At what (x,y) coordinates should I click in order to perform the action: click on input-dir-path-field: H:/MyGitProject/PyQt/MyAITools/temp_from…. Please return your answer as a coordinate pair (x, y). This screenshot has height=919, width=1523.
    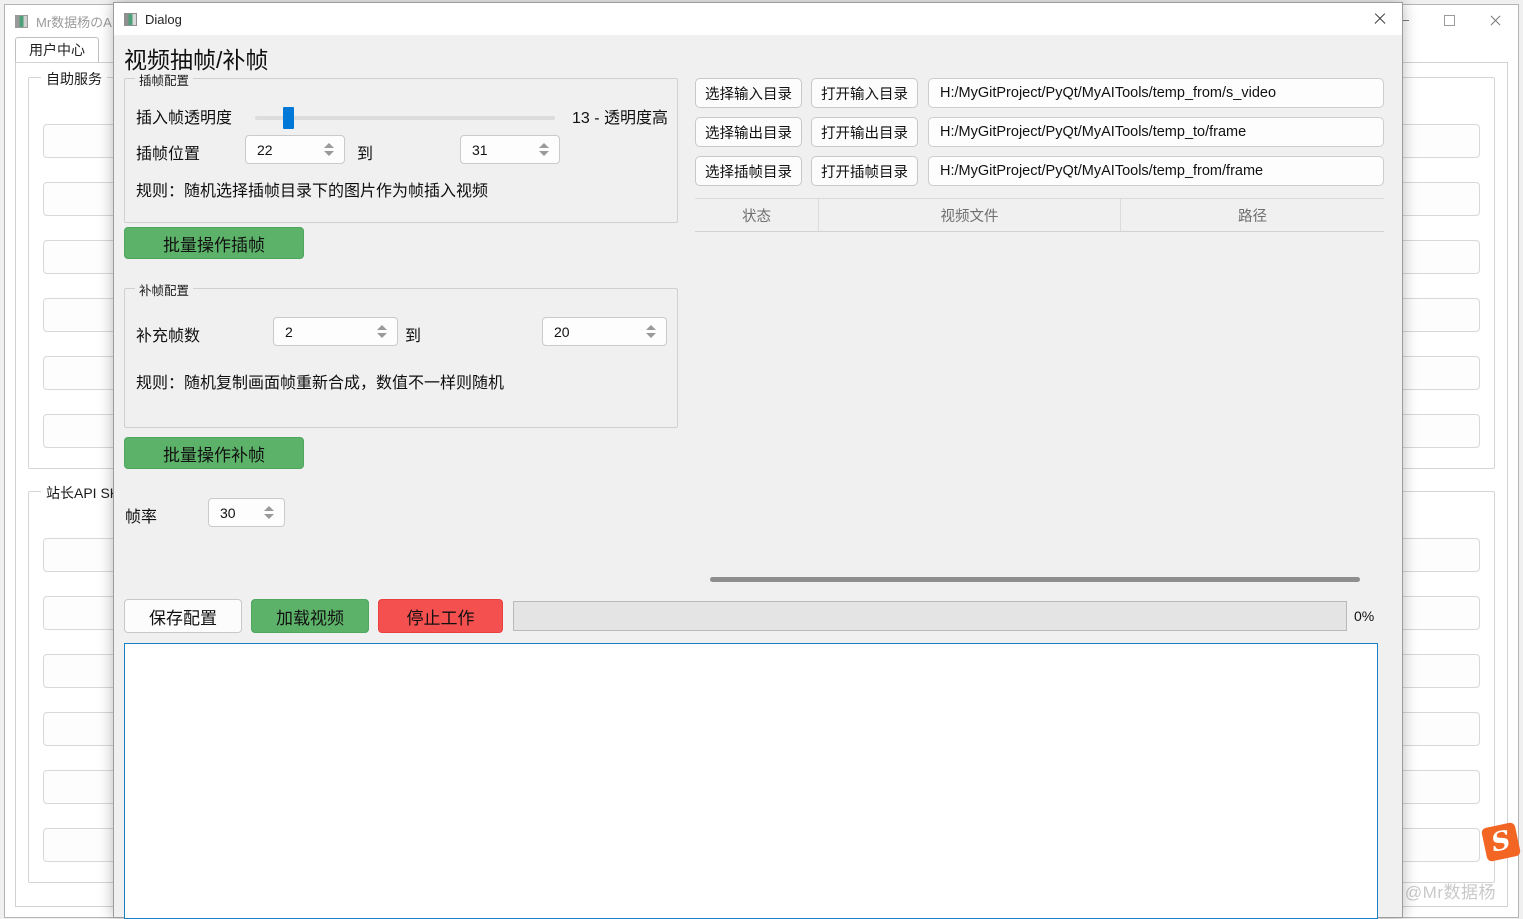
    Looking at the image, I should click on (1156, 93).